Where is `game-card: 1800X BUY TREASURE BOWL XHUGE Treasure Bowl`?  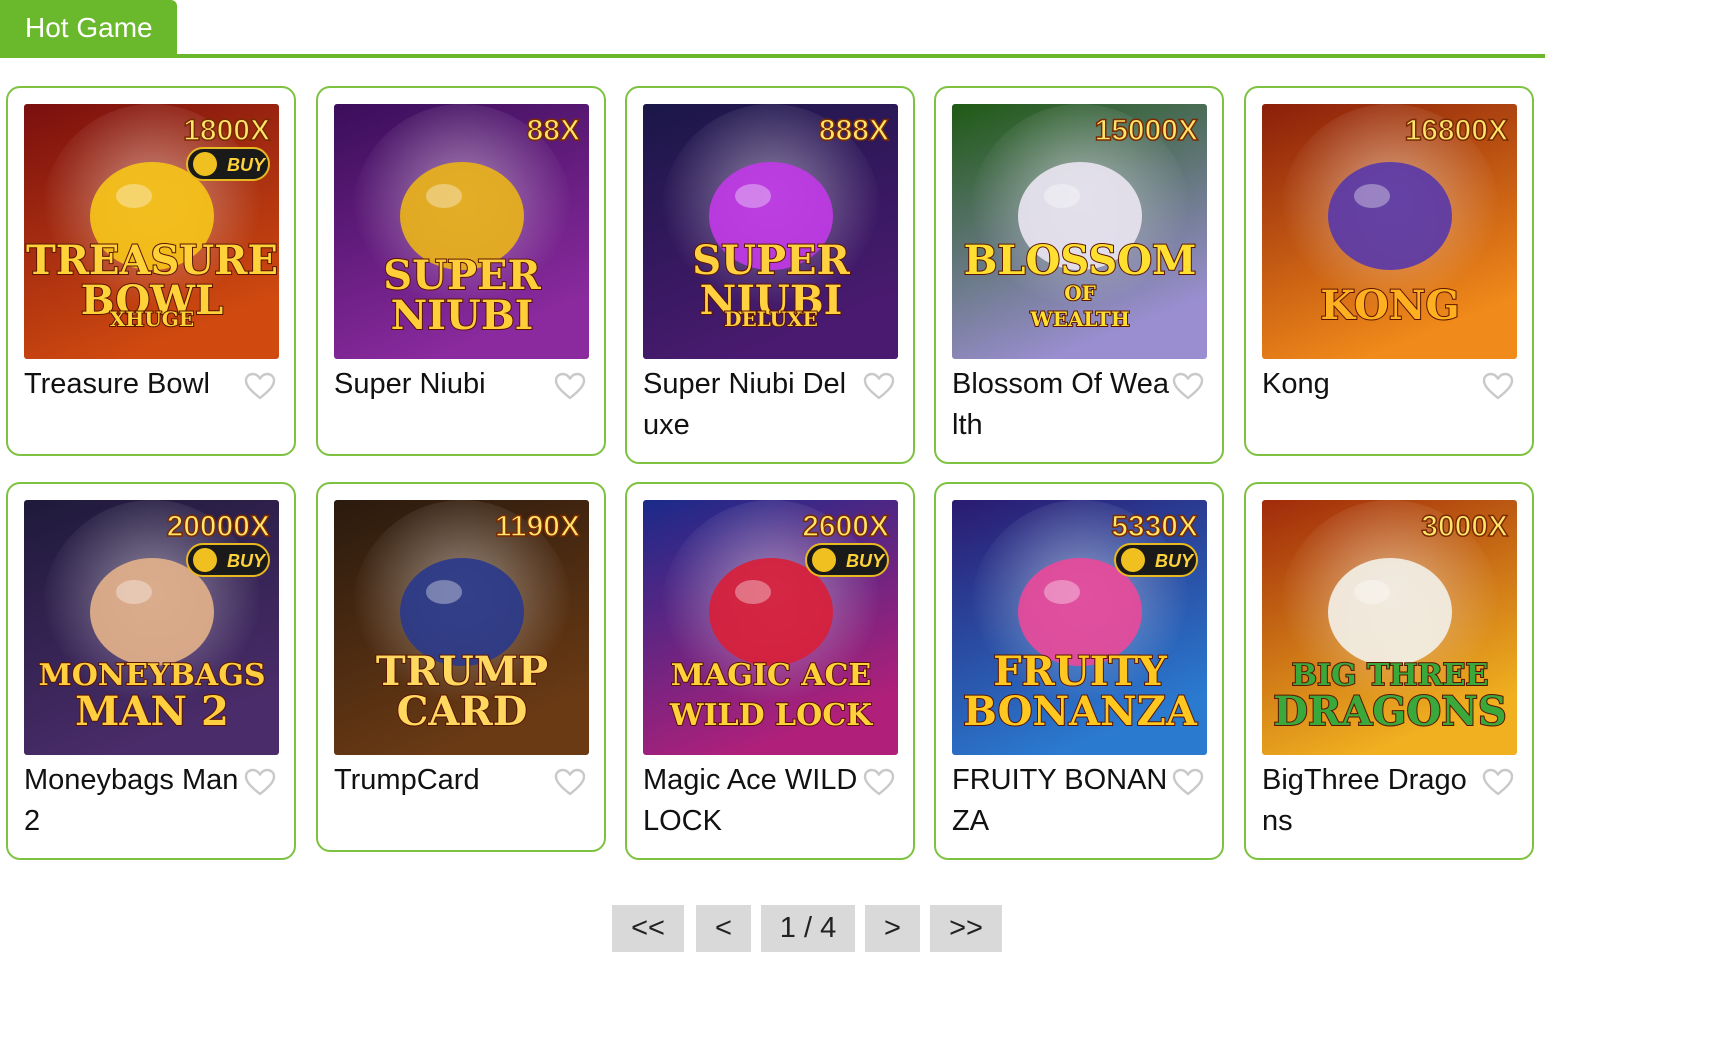
game-card: 1800X BUY TREASURE BOWL XHUGE Treasure Bowl is located at coordinates (151, 271).